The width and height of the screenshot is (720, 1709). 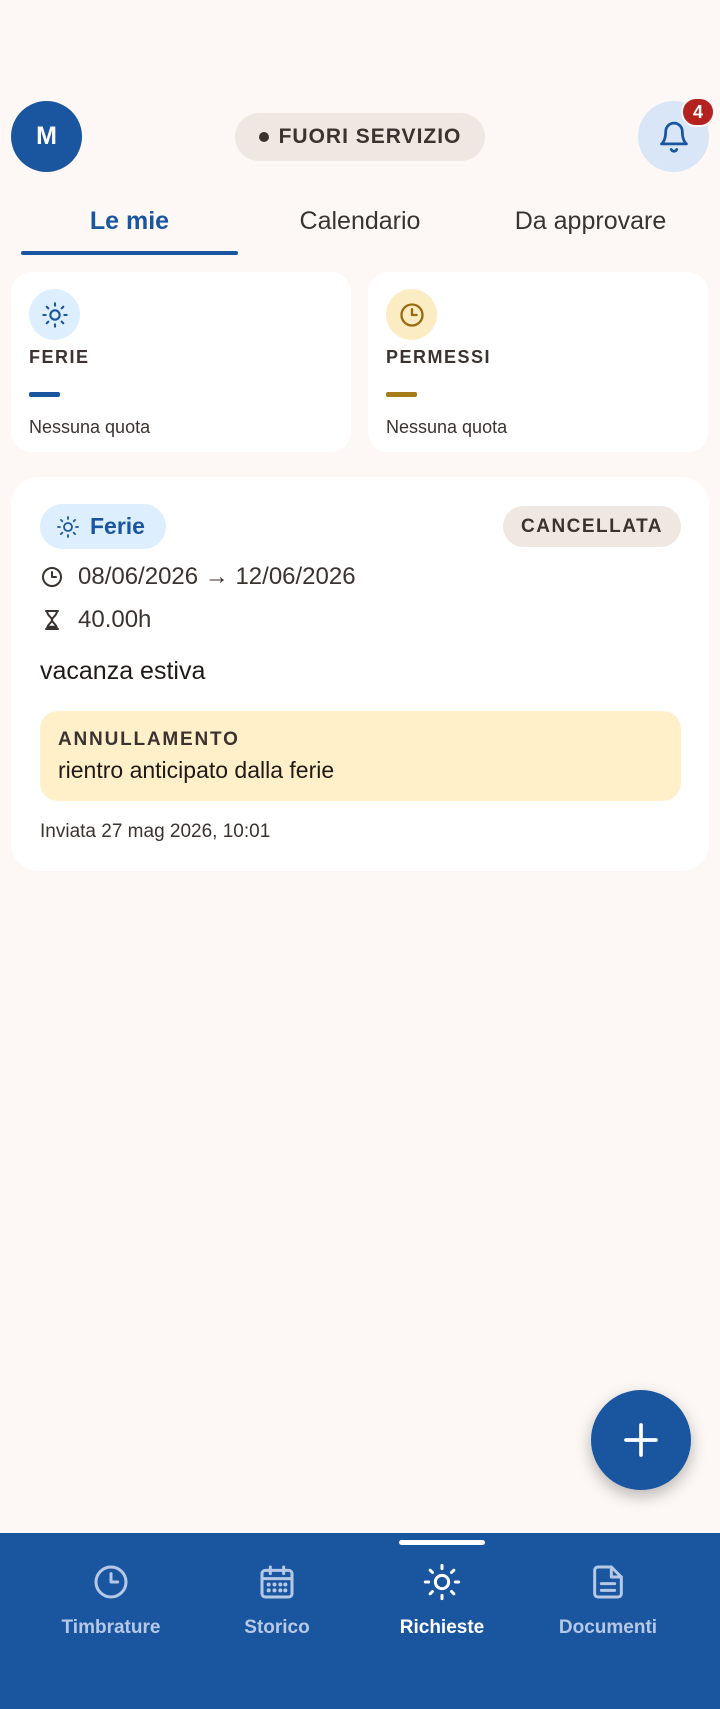 I want to click on tab-da-approvare: Da approvare, so click(x=590, y=221).